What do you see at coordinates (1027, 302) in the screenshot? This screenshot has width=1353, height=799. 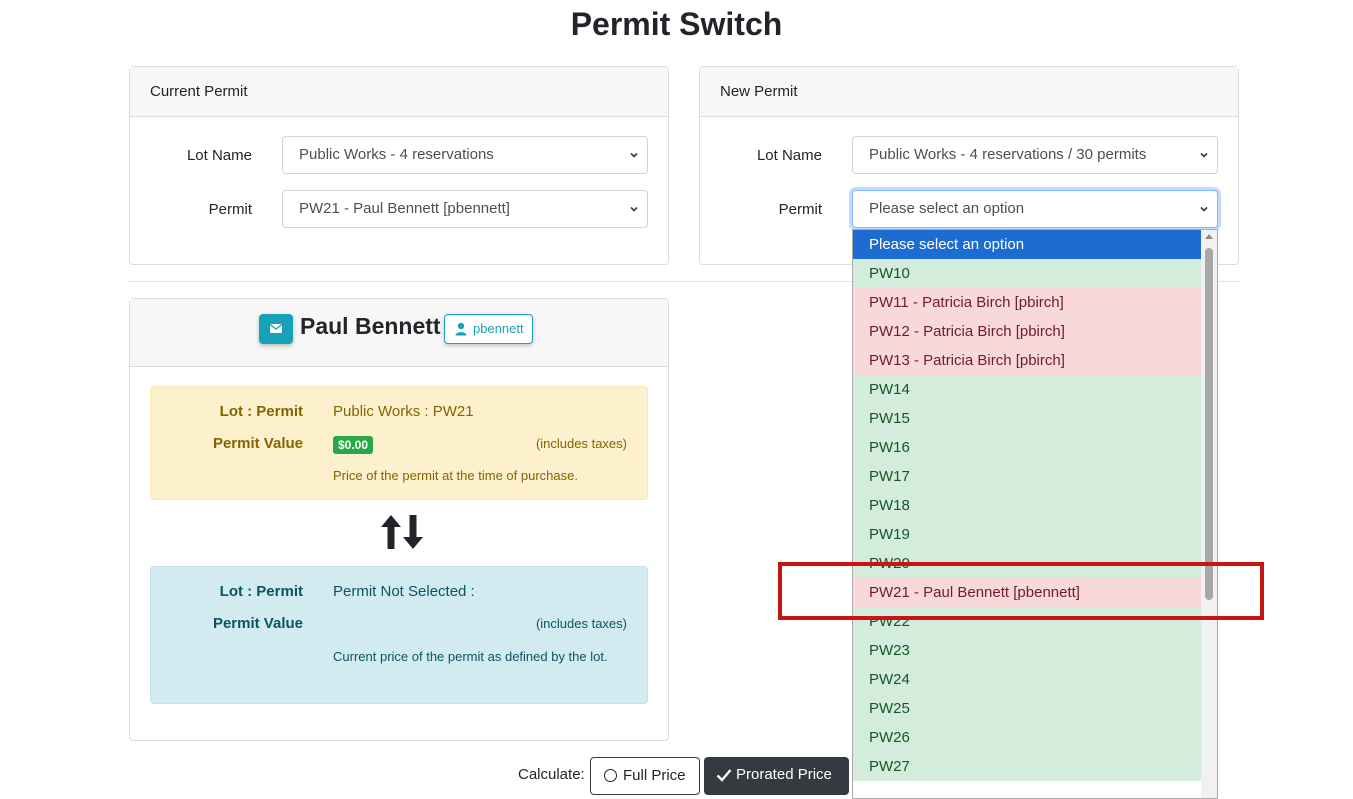 I see `dropdown-option: PW11 - Patricia Birch [pbirch]` at bounding box center [1027, 302].